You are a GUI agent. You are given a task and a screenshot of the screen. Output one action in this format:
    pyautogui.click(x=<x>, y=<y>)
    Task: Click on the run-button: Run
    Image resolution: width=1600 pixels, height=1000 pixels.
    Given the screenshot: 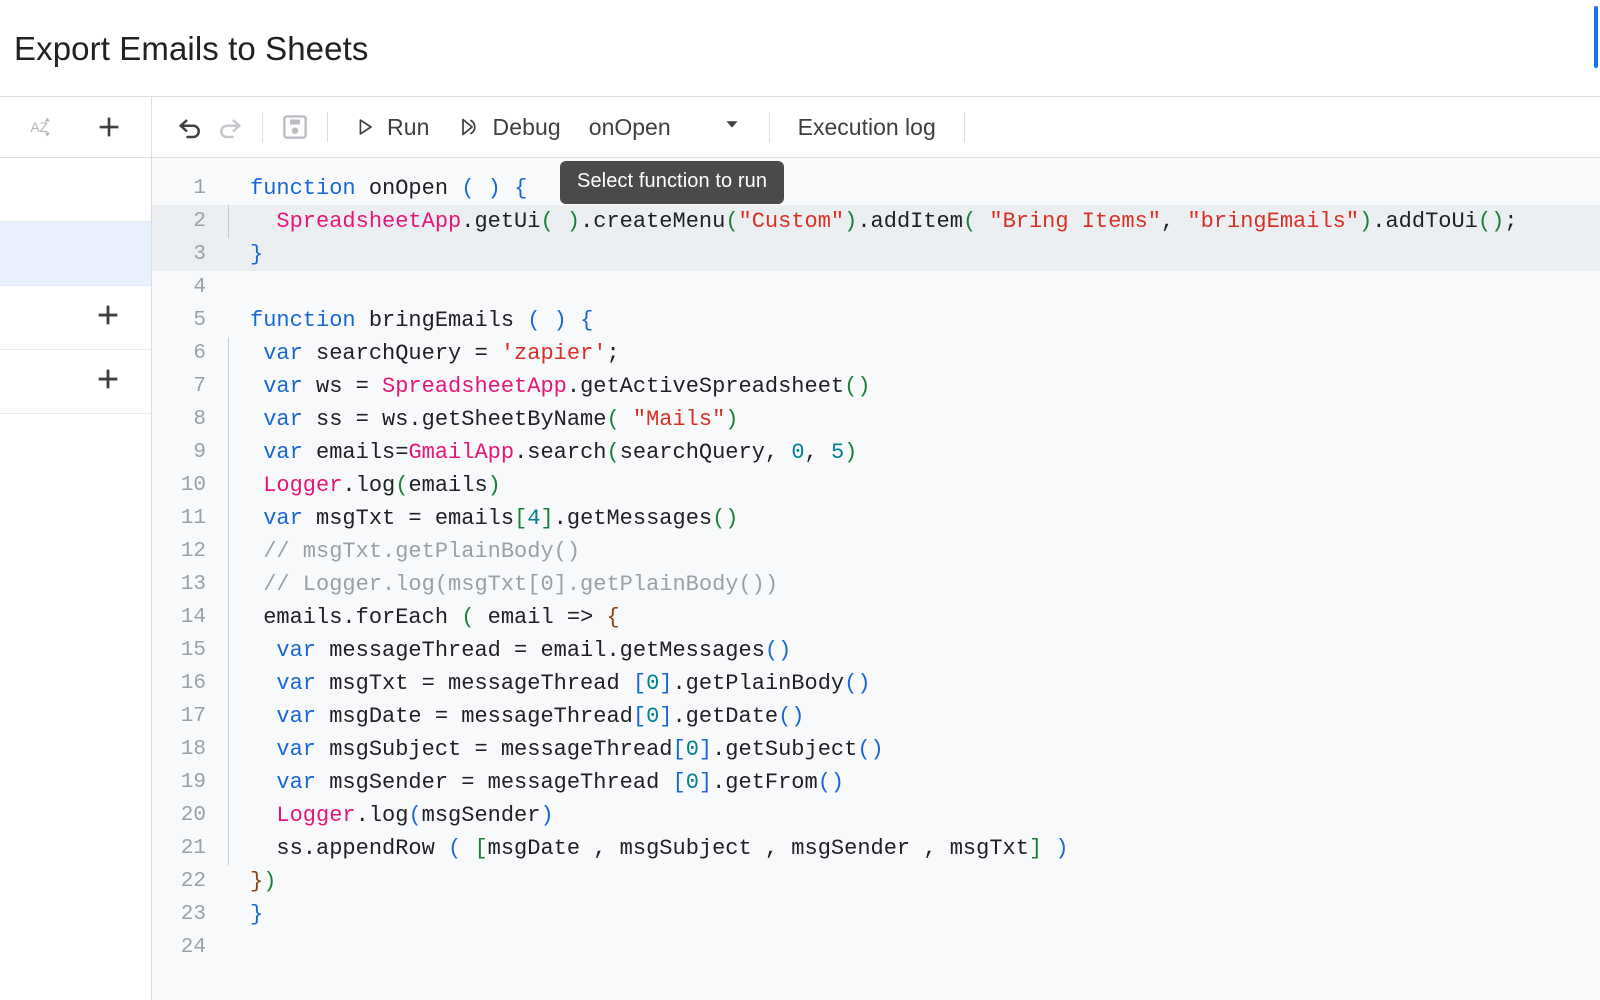 What is the action you would take?
    pyautogui.click(x=392, y=127)
    